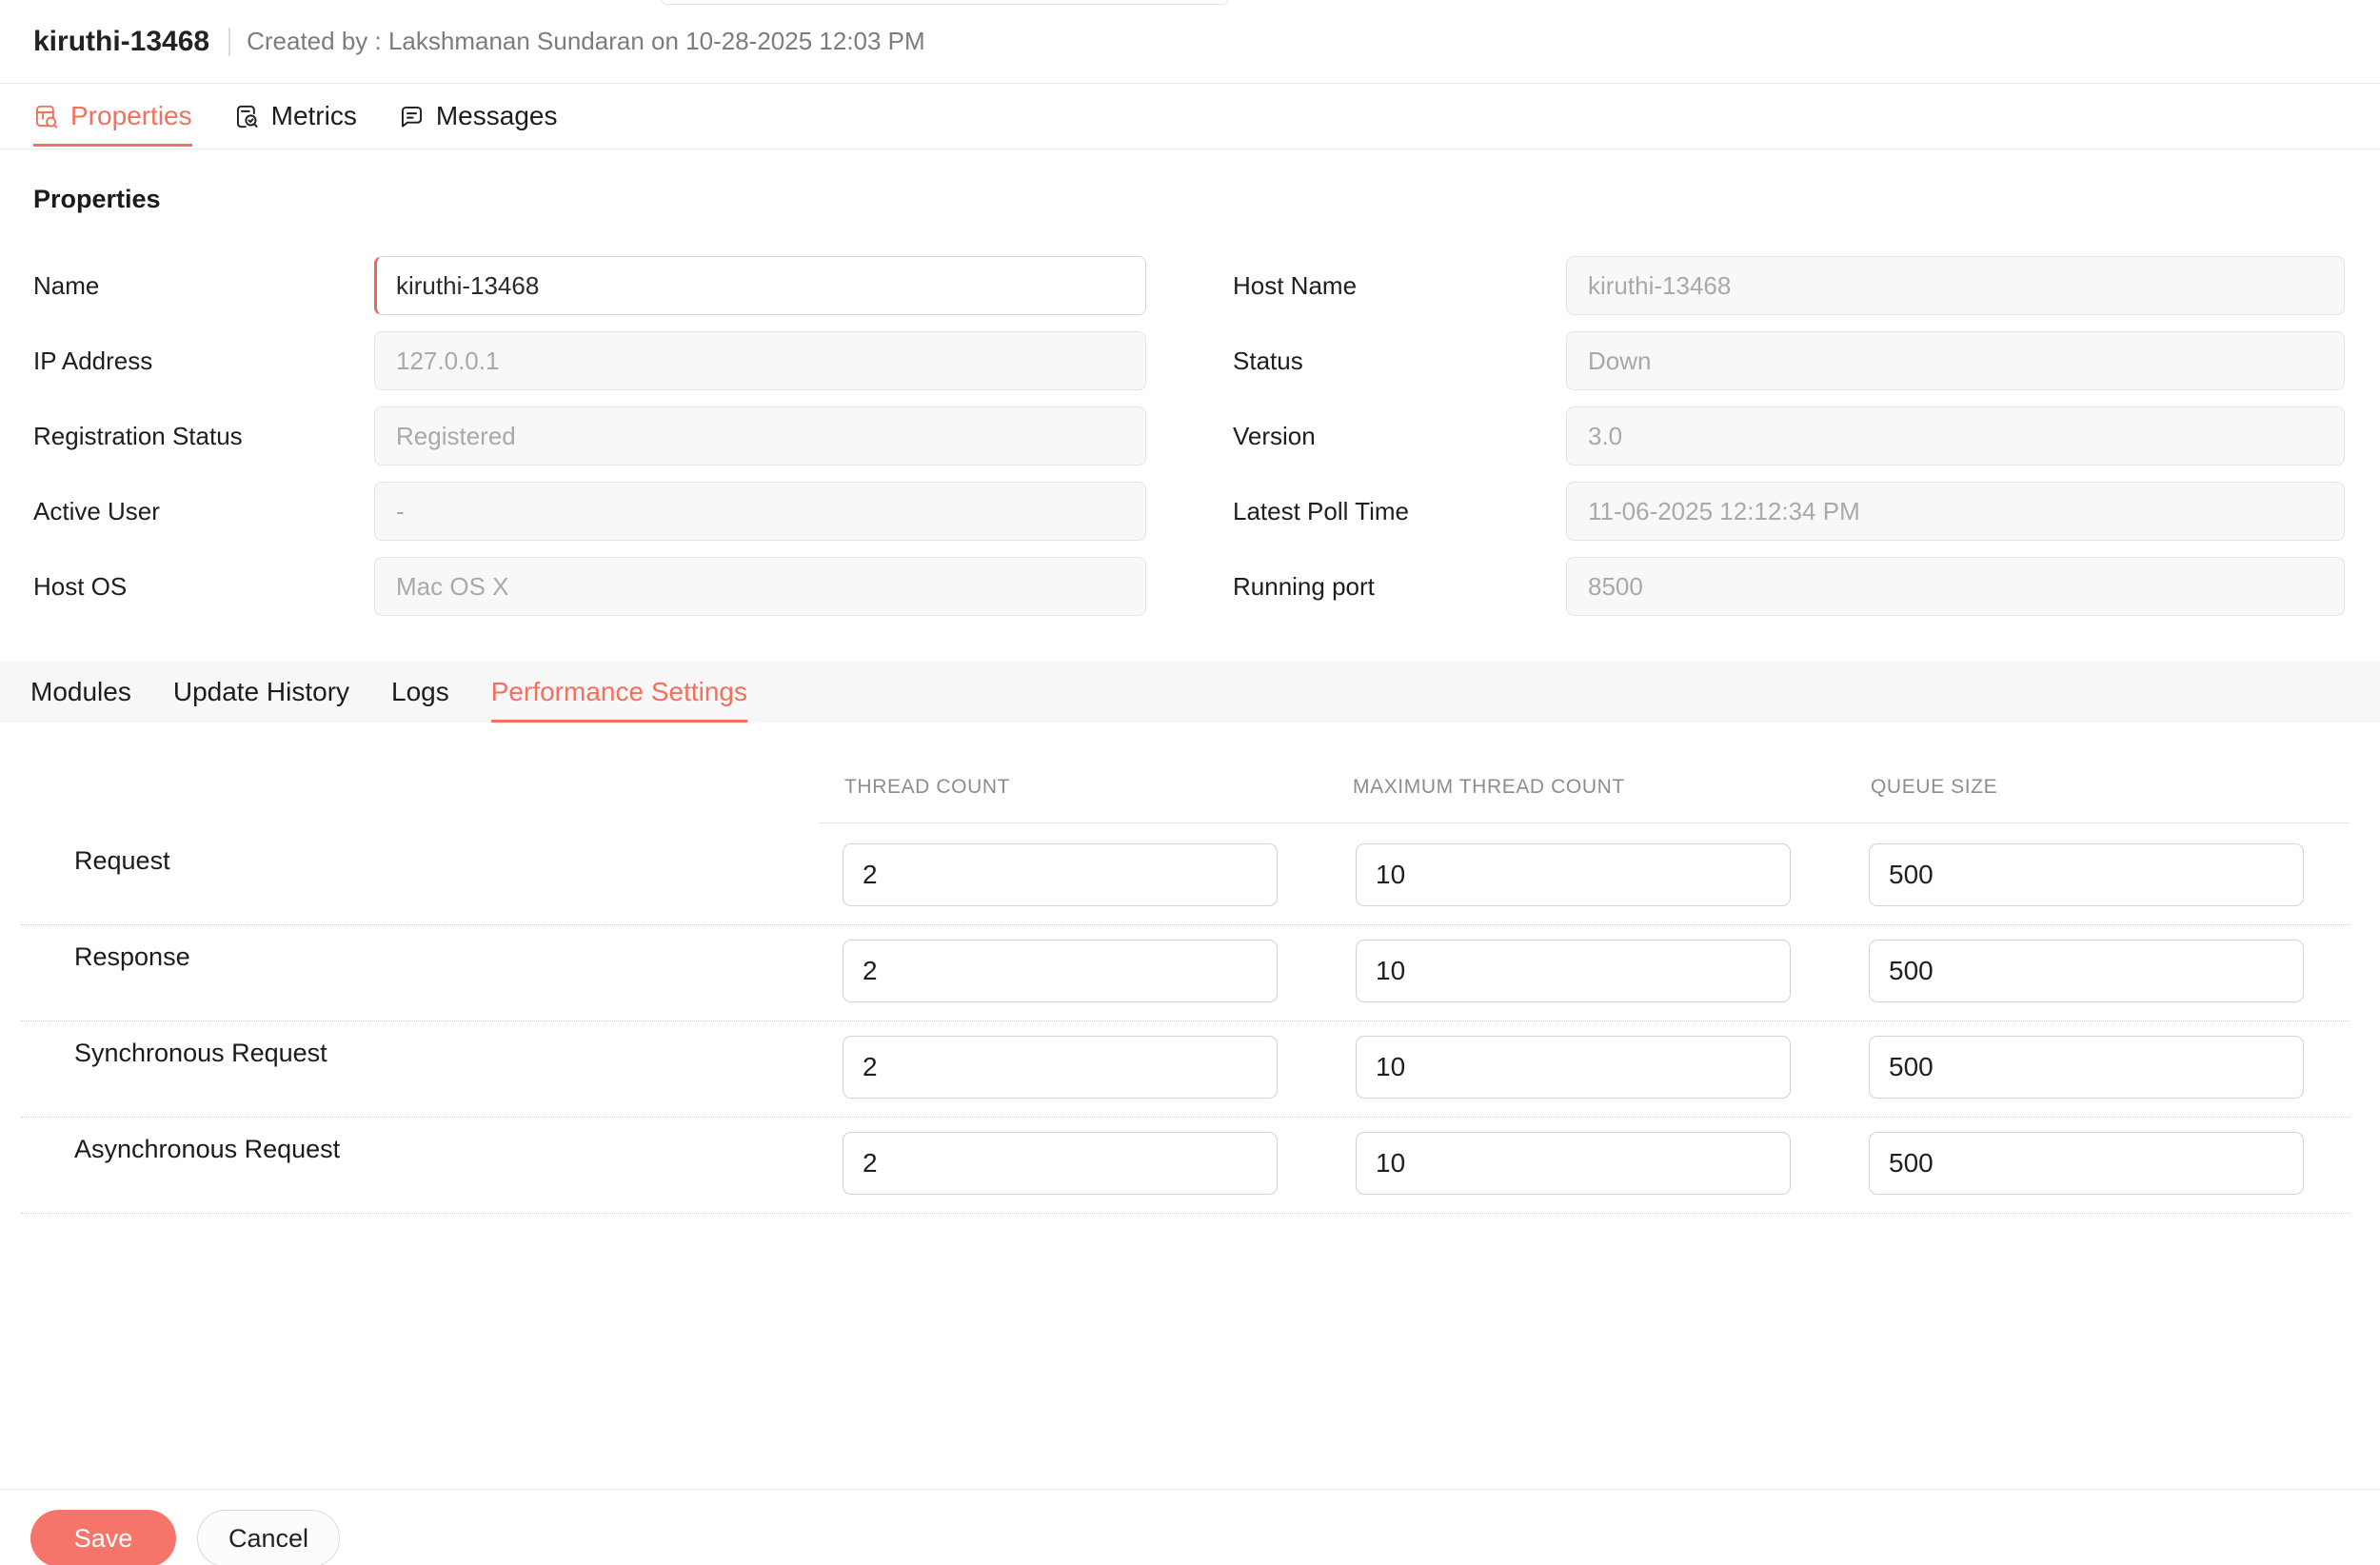 The width and height of the screenshot is (2380, 1565). What do you see at coordinates (760, 512) in the screenshot?
I see `active-user-input` at bounding box center [760, 512].